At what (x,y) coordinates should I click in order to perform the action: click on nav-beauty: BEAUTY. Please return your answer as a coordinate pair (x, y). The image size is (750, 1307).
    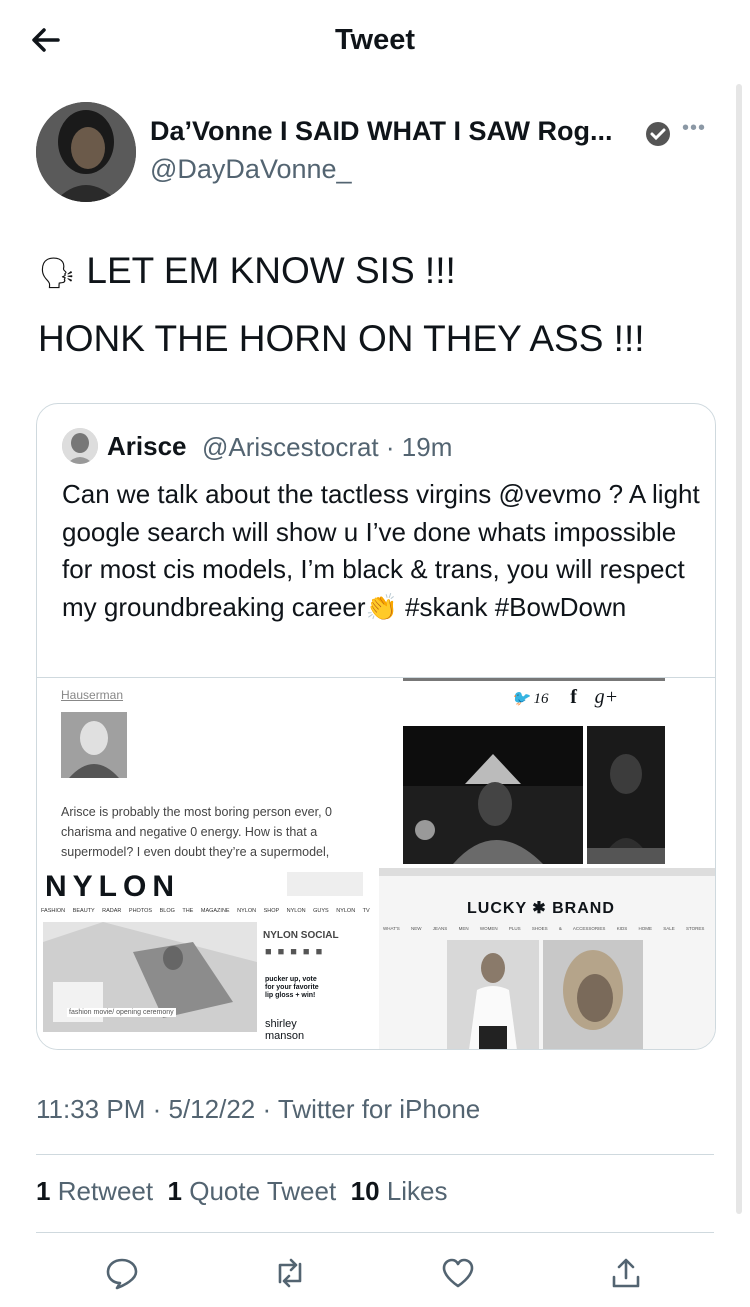
    Looking at the image, I should click on (83, 911).